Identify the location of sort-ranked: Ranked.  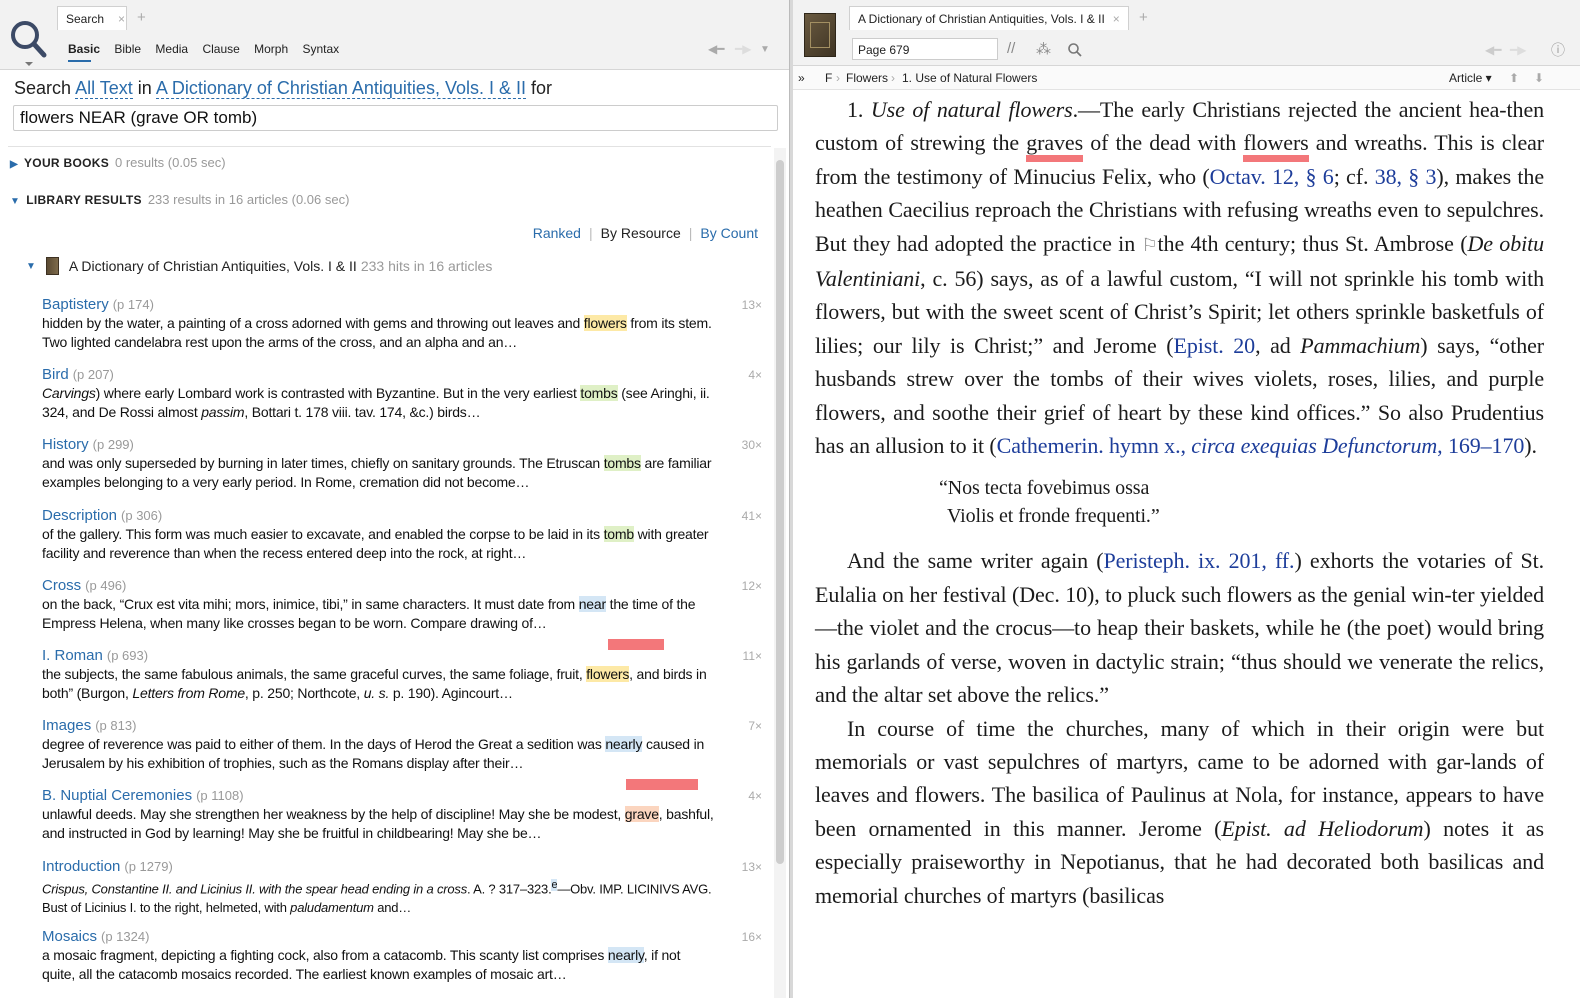
(557, 233).